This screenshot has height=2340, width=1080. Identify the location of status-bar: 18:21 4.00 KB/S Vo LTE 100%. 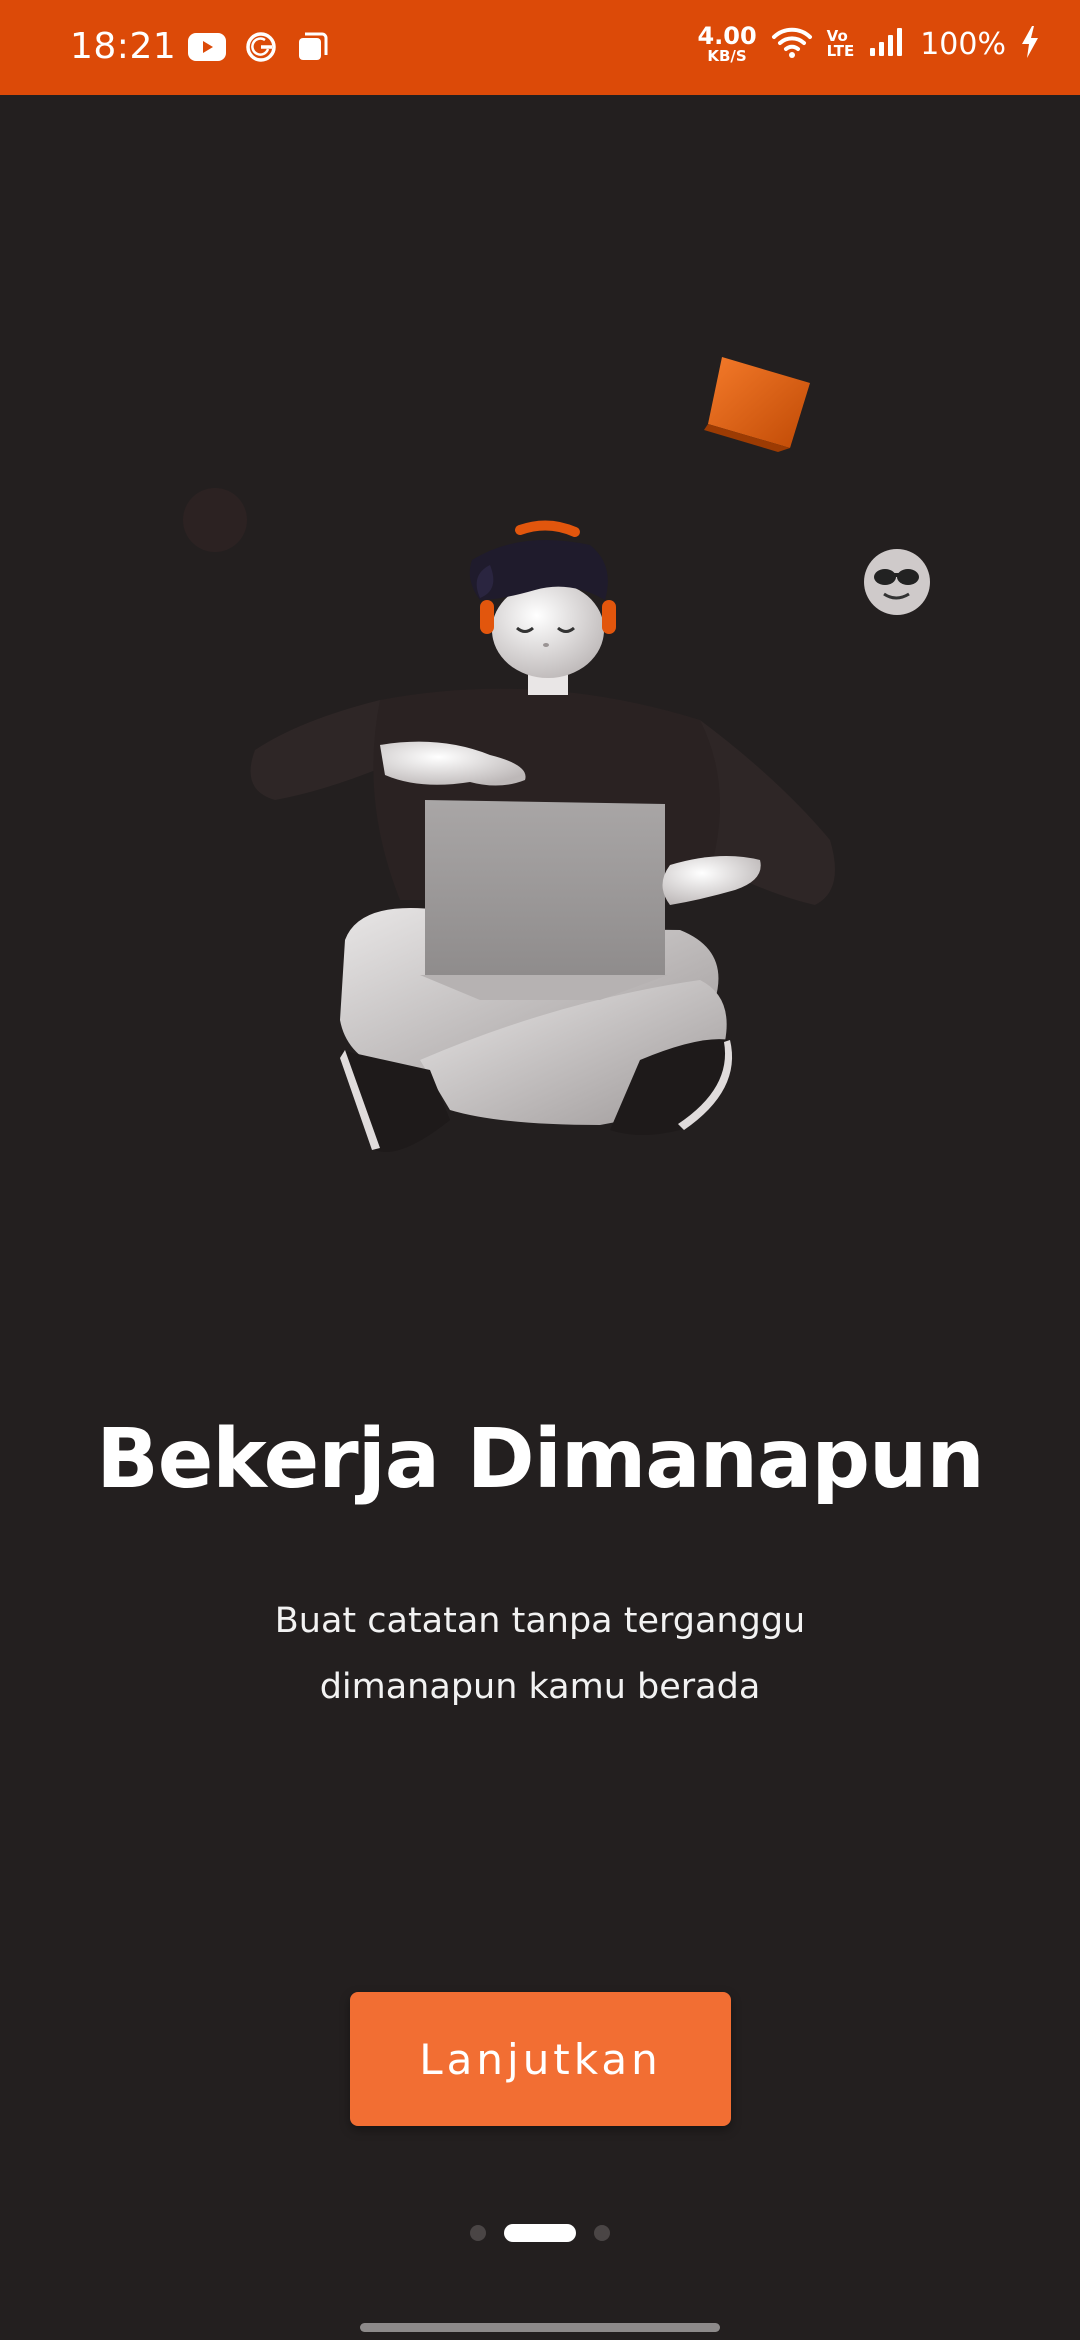
(540, 47).